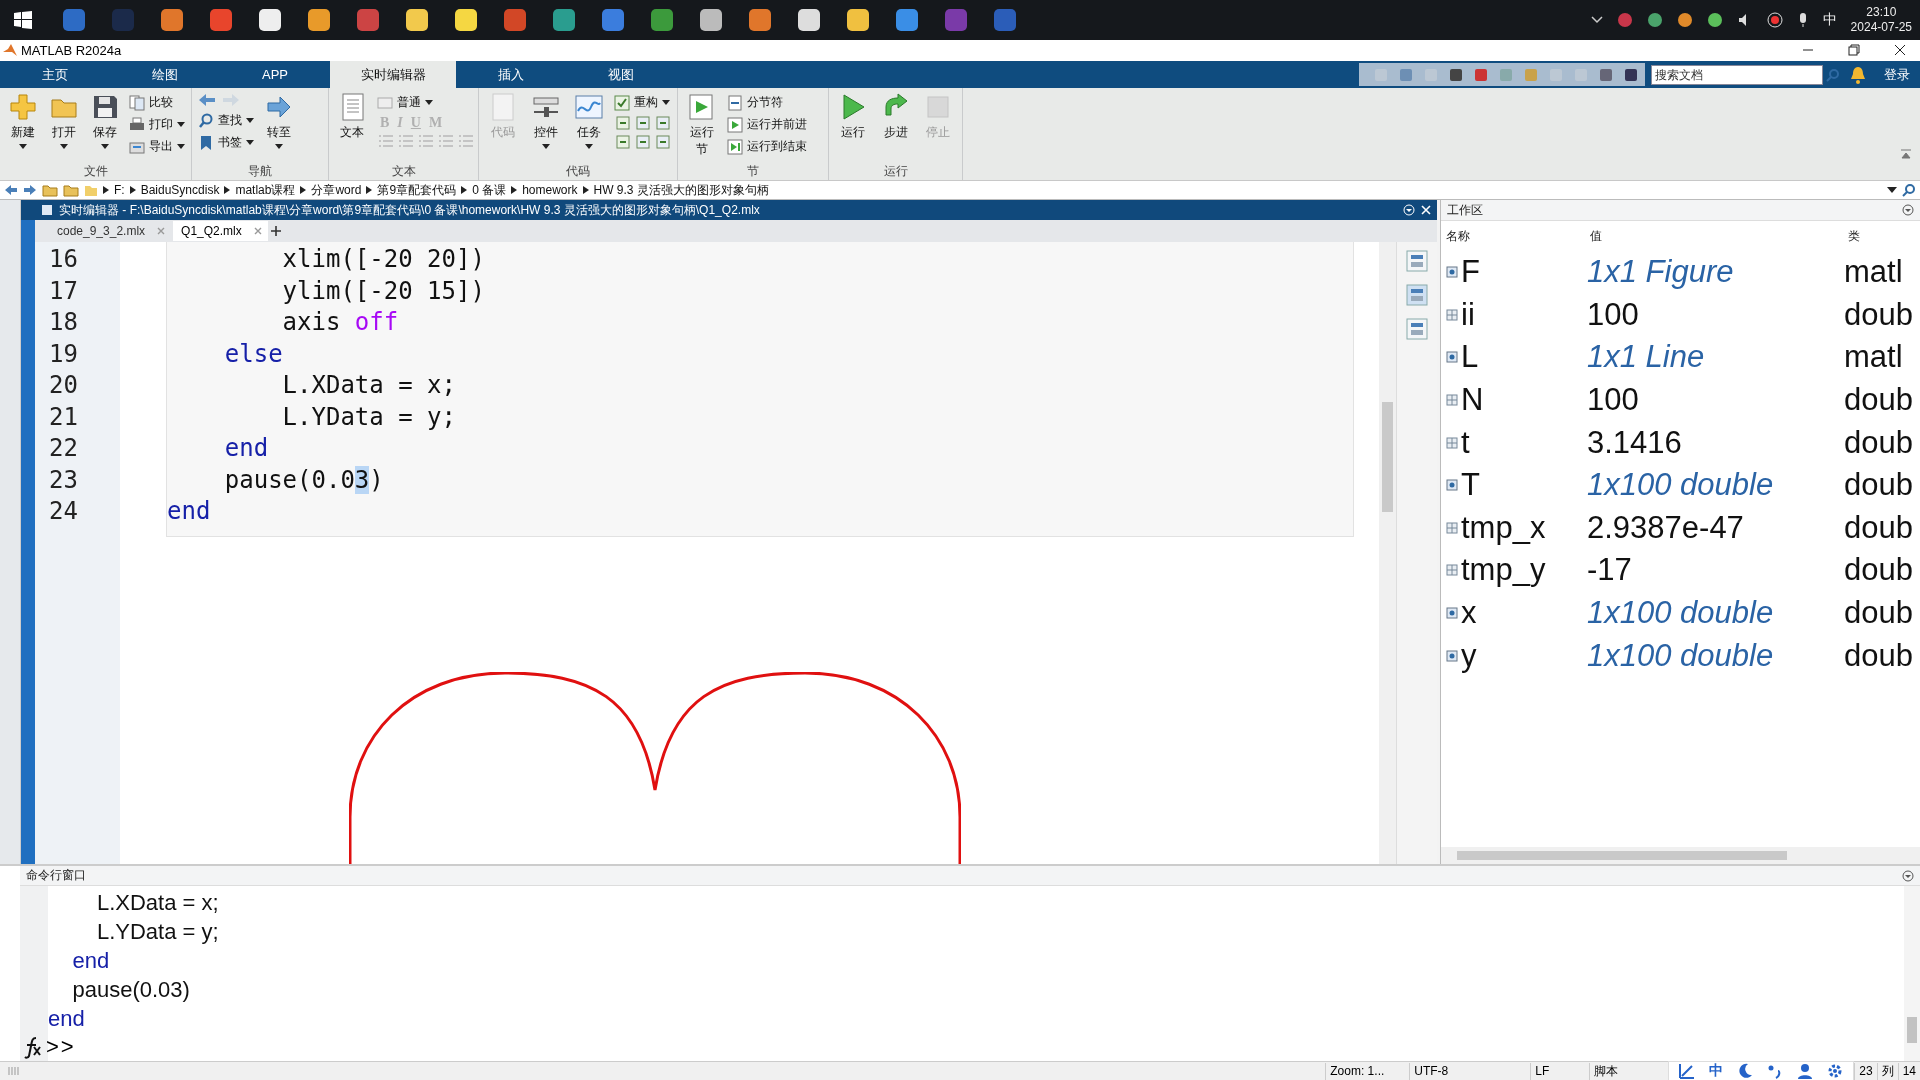 The height and width of the screenshot is (1080, 1920). Describe the element at coordinates (157, 125) in the screenshot. I see `ribbon-button: 打印` at that location.